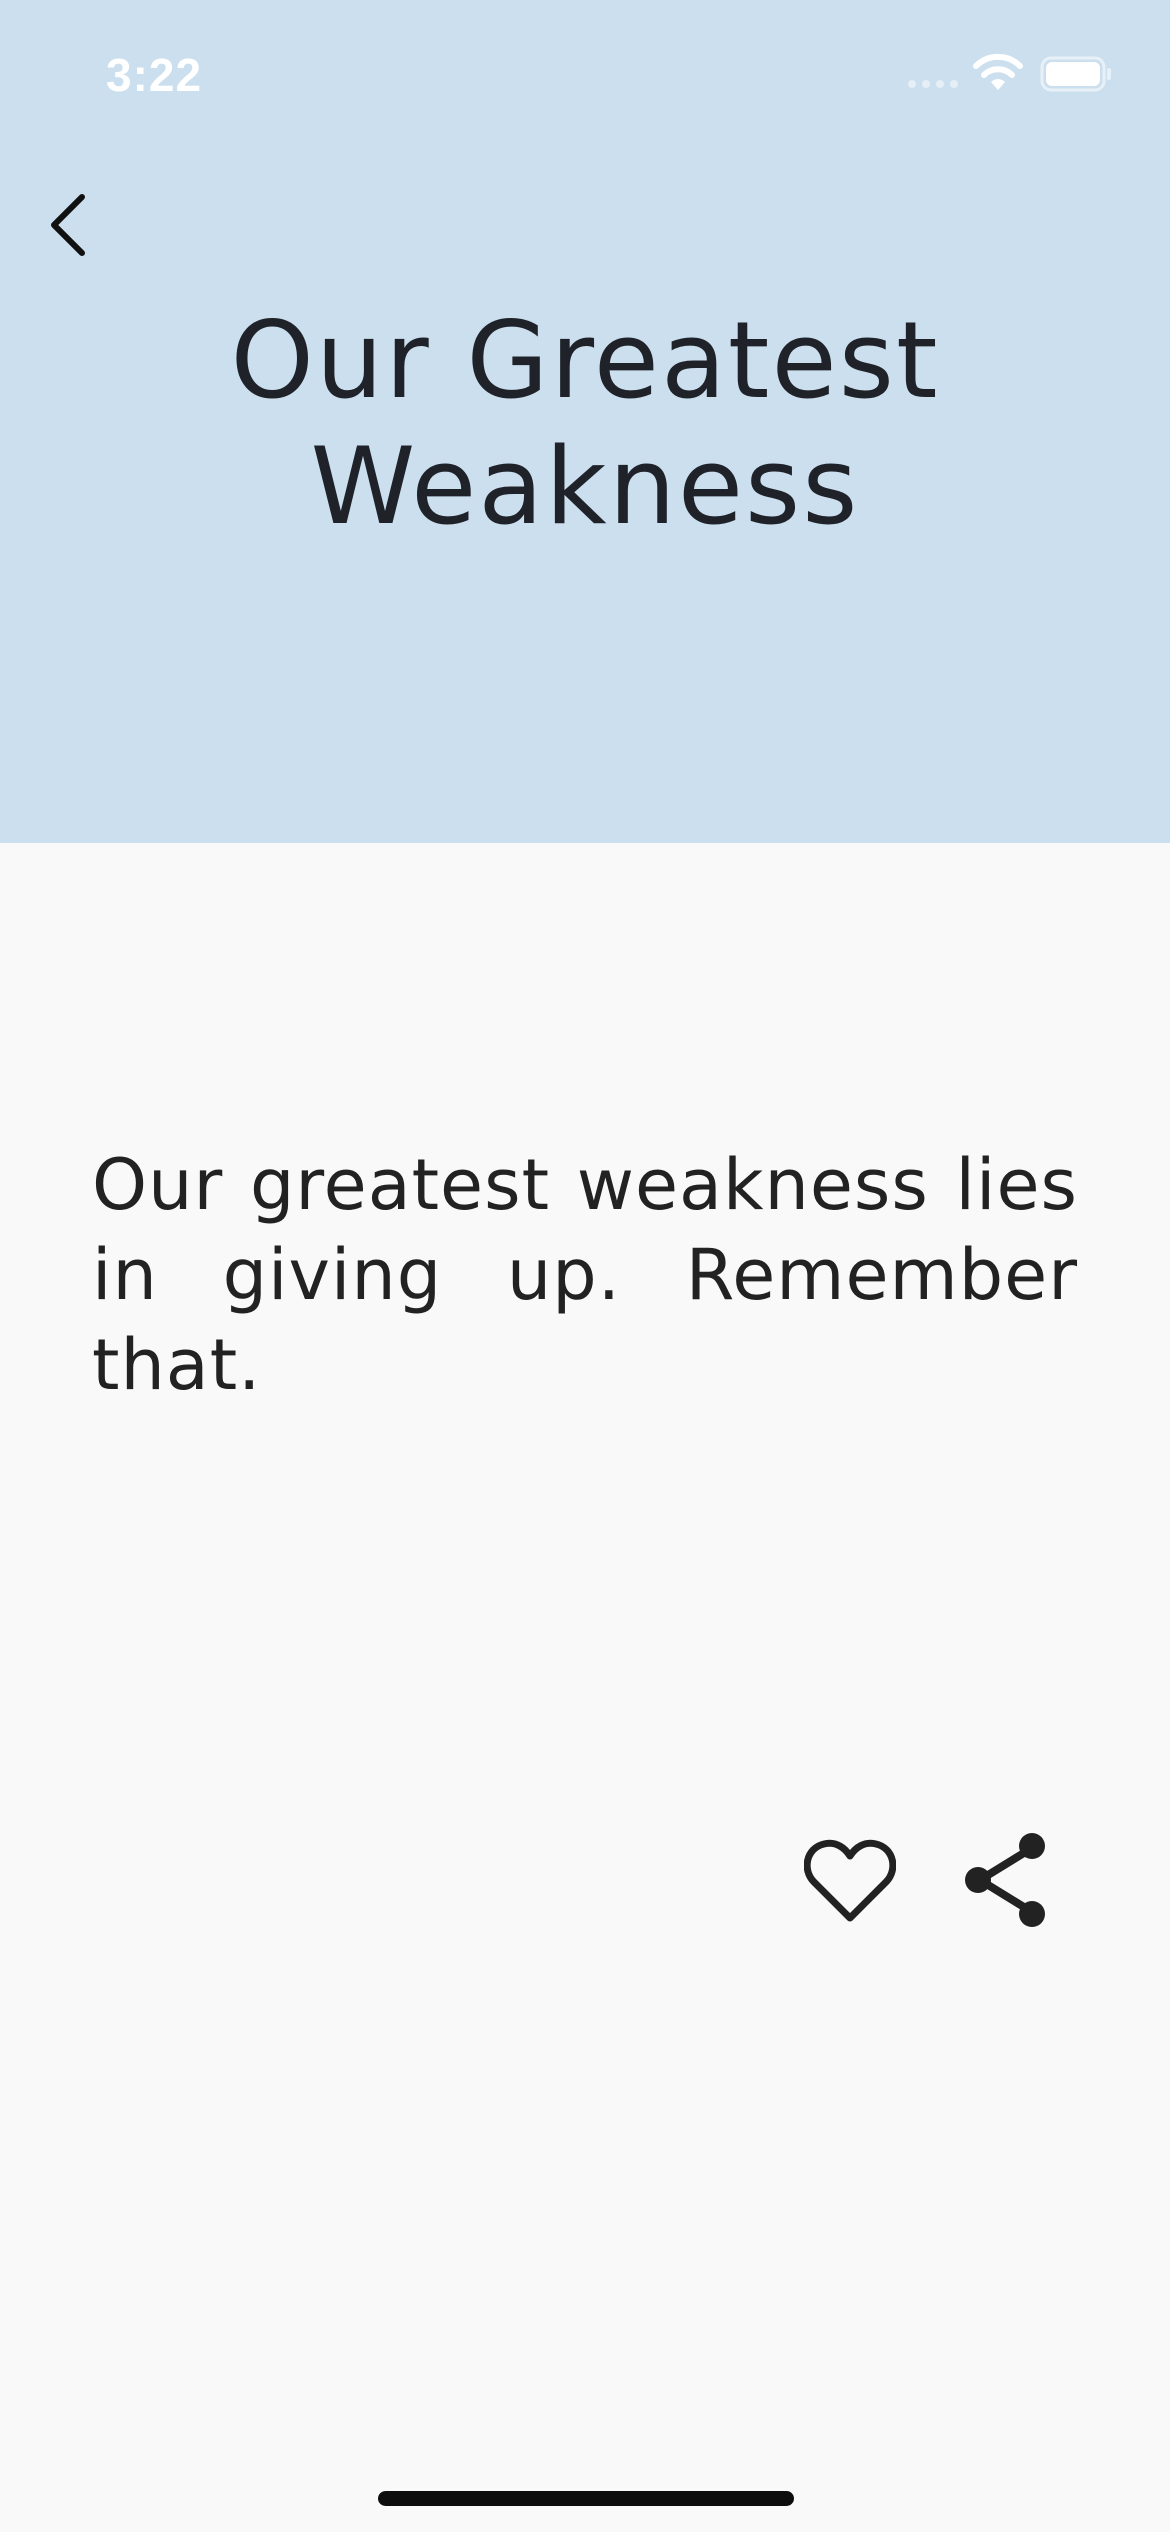 The width and height of the screenshot is (1170, 2532). Describe the element at coordinates (1075, 74) in the screenshot. I see `battery-icon` at that location.